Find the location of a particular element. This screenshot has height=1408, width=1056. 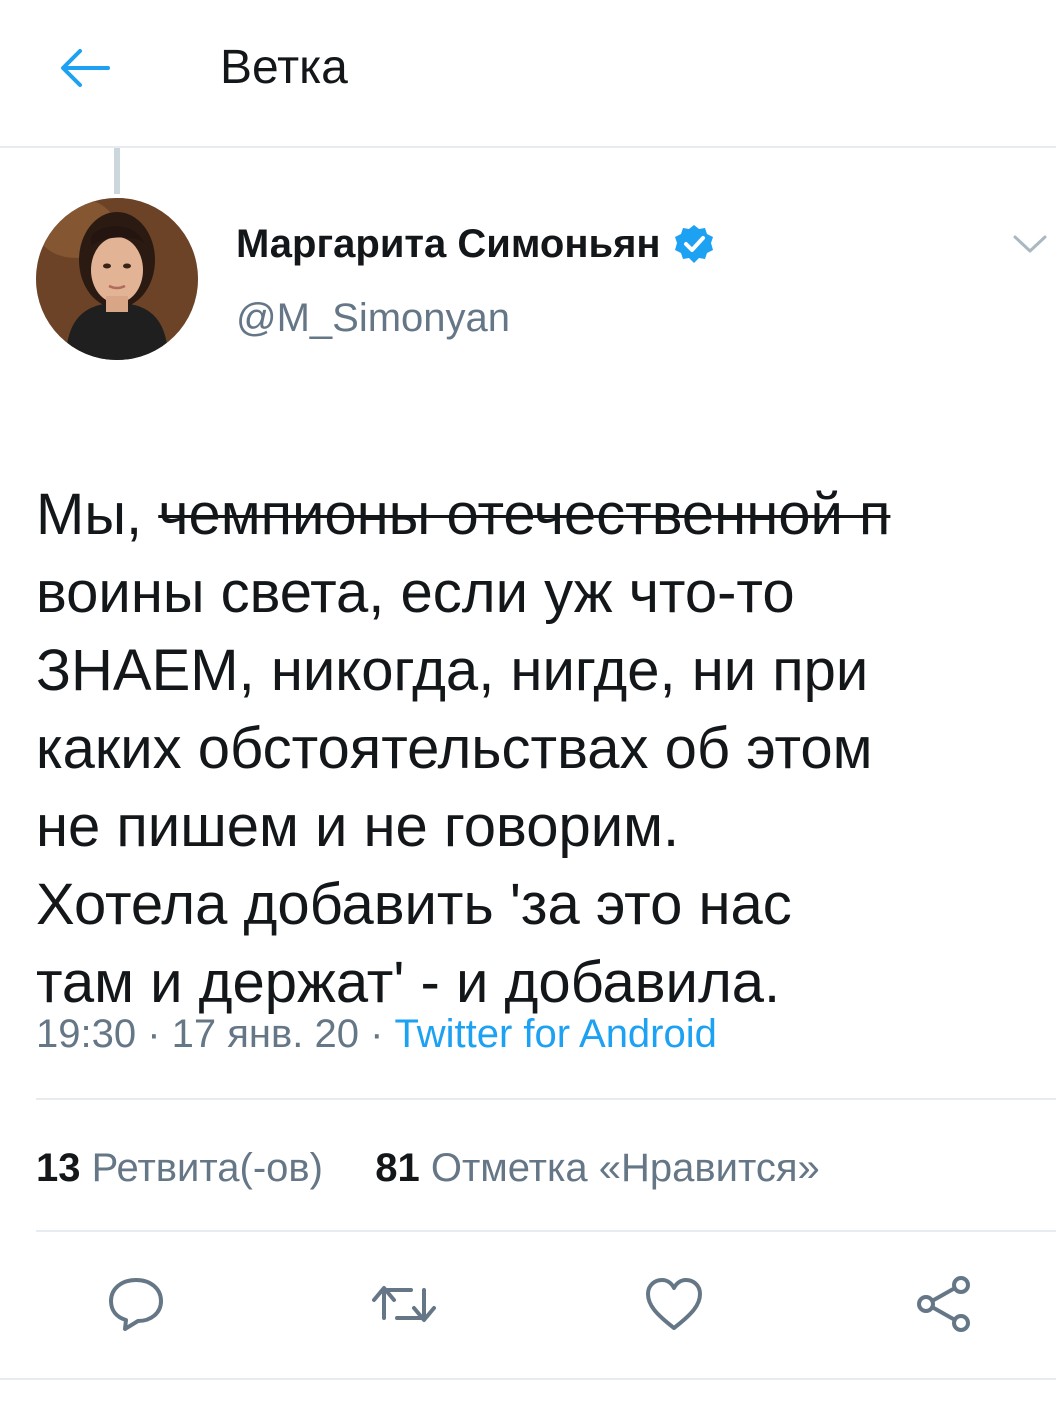

author-name-row: Маргарита Симоньян is located at coordinates (475, 244).